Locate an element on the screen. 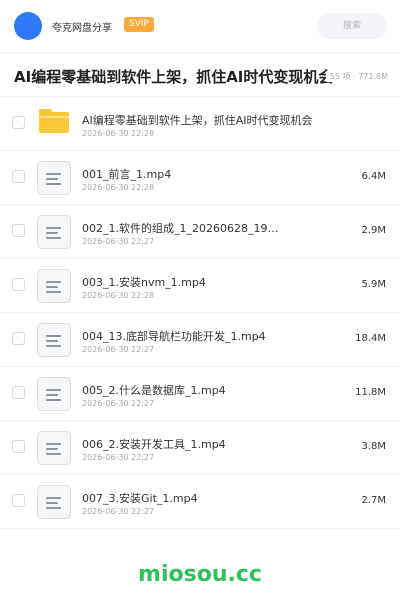  item-size: 2.9M is located at coordinates (373, 230).